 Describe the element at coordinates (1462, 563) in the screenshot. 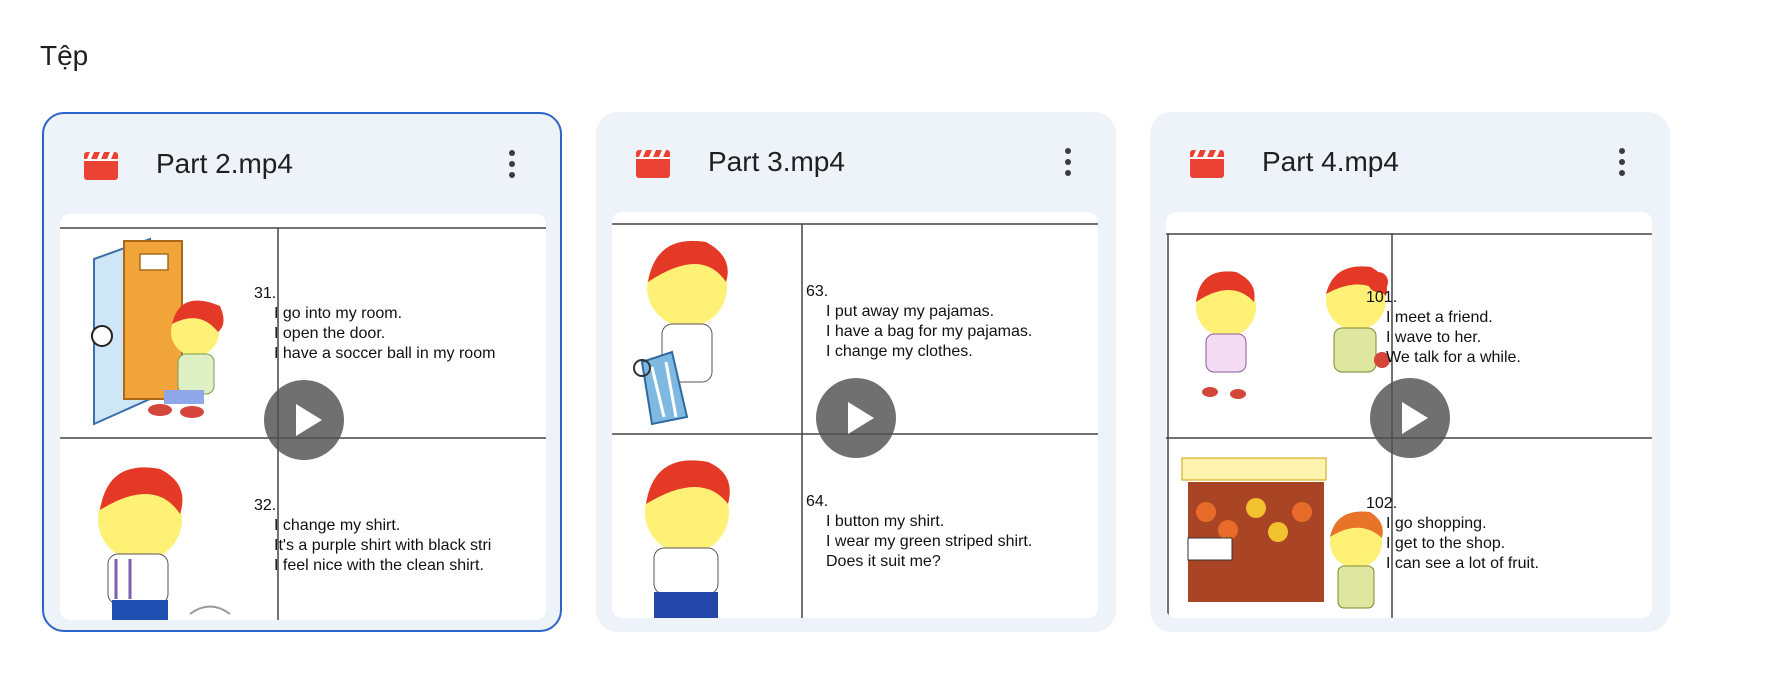

I see `entry-line: I can see a lot of fruit.` at that location.